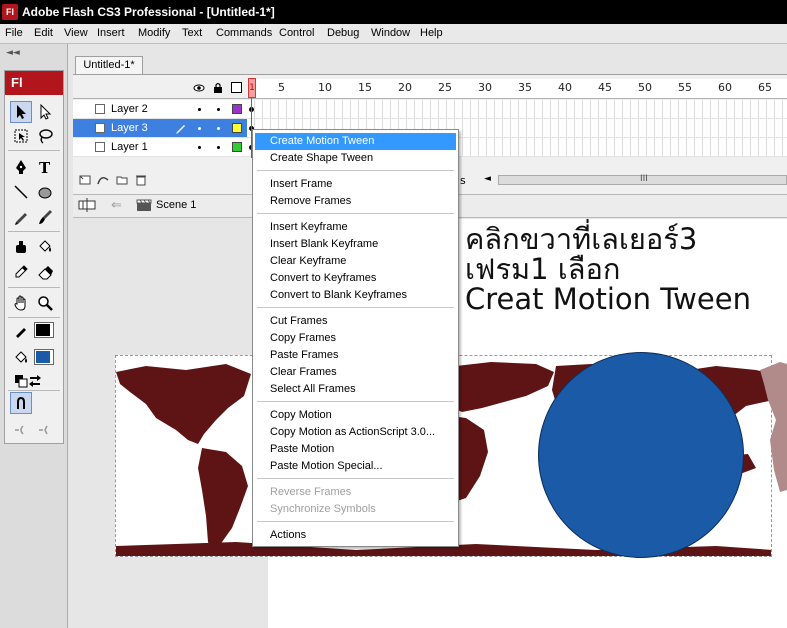  Describe the element at coordinates (45, 247) in the screenshot. I see `paint-bucket-tool-icon` at that location.